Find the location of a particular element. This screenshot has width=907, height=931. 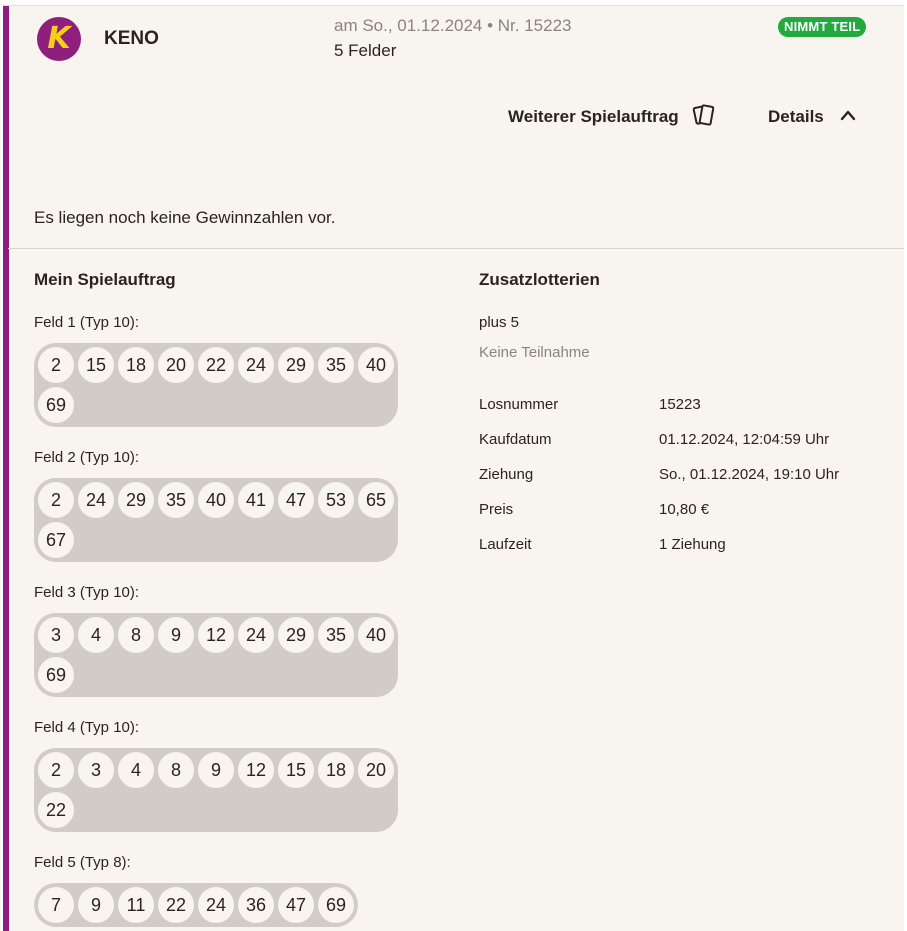

no-winning-numbers-notice: Es liegen noch keine Gewinnzahlen vor. is located at coordinates (185, 217).